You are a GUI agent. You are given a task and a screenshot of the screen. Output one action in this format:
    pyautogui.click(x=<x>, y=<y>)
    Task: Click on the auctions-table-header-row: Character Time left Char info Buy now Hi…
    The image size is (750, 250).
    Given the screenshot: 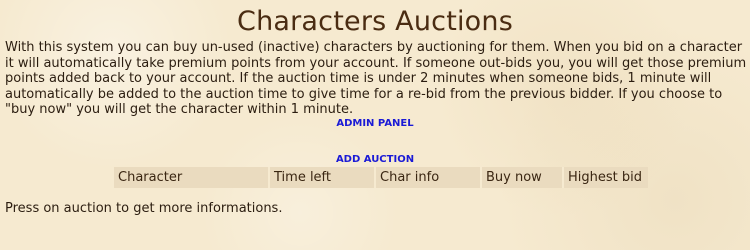 What is the action you would take?
    pyautogui.click(x=381, y=177)
    